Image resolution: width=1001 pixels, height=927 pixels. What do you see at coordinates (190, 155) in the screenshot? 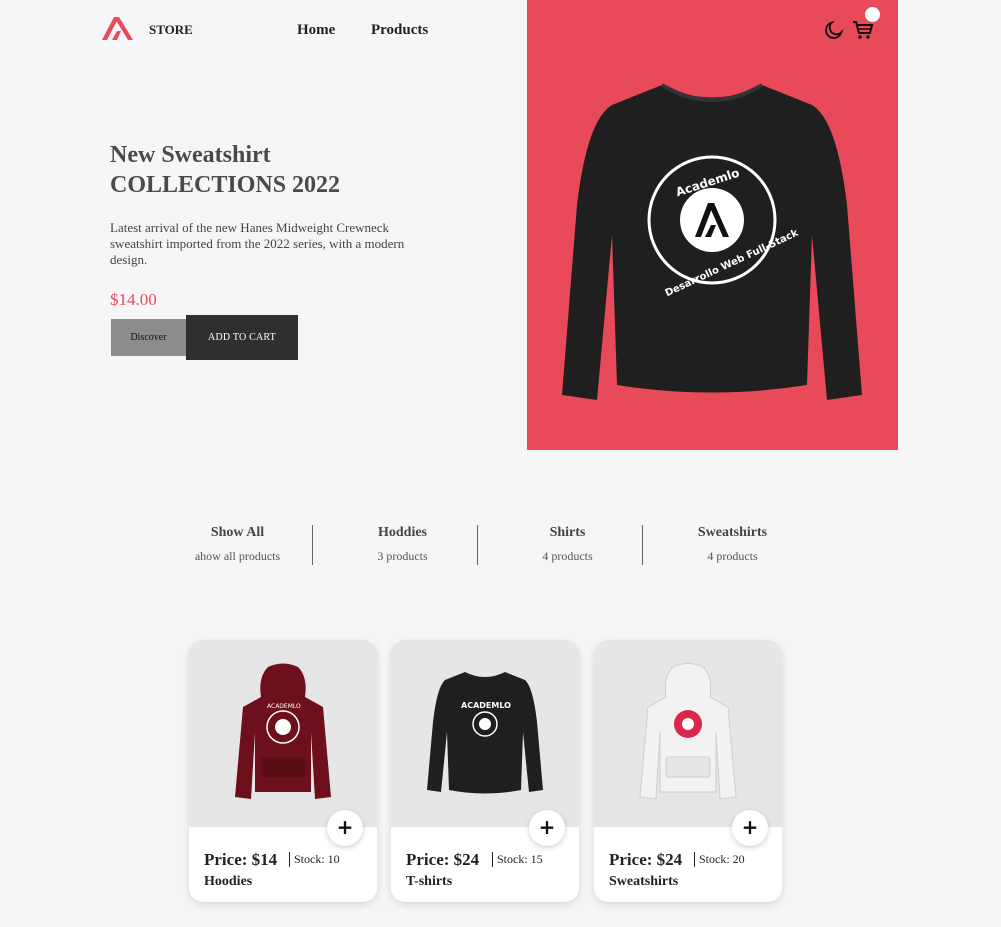
I see `hero-title-line1: New Sweatshirt` at bounding box center [190, 155].